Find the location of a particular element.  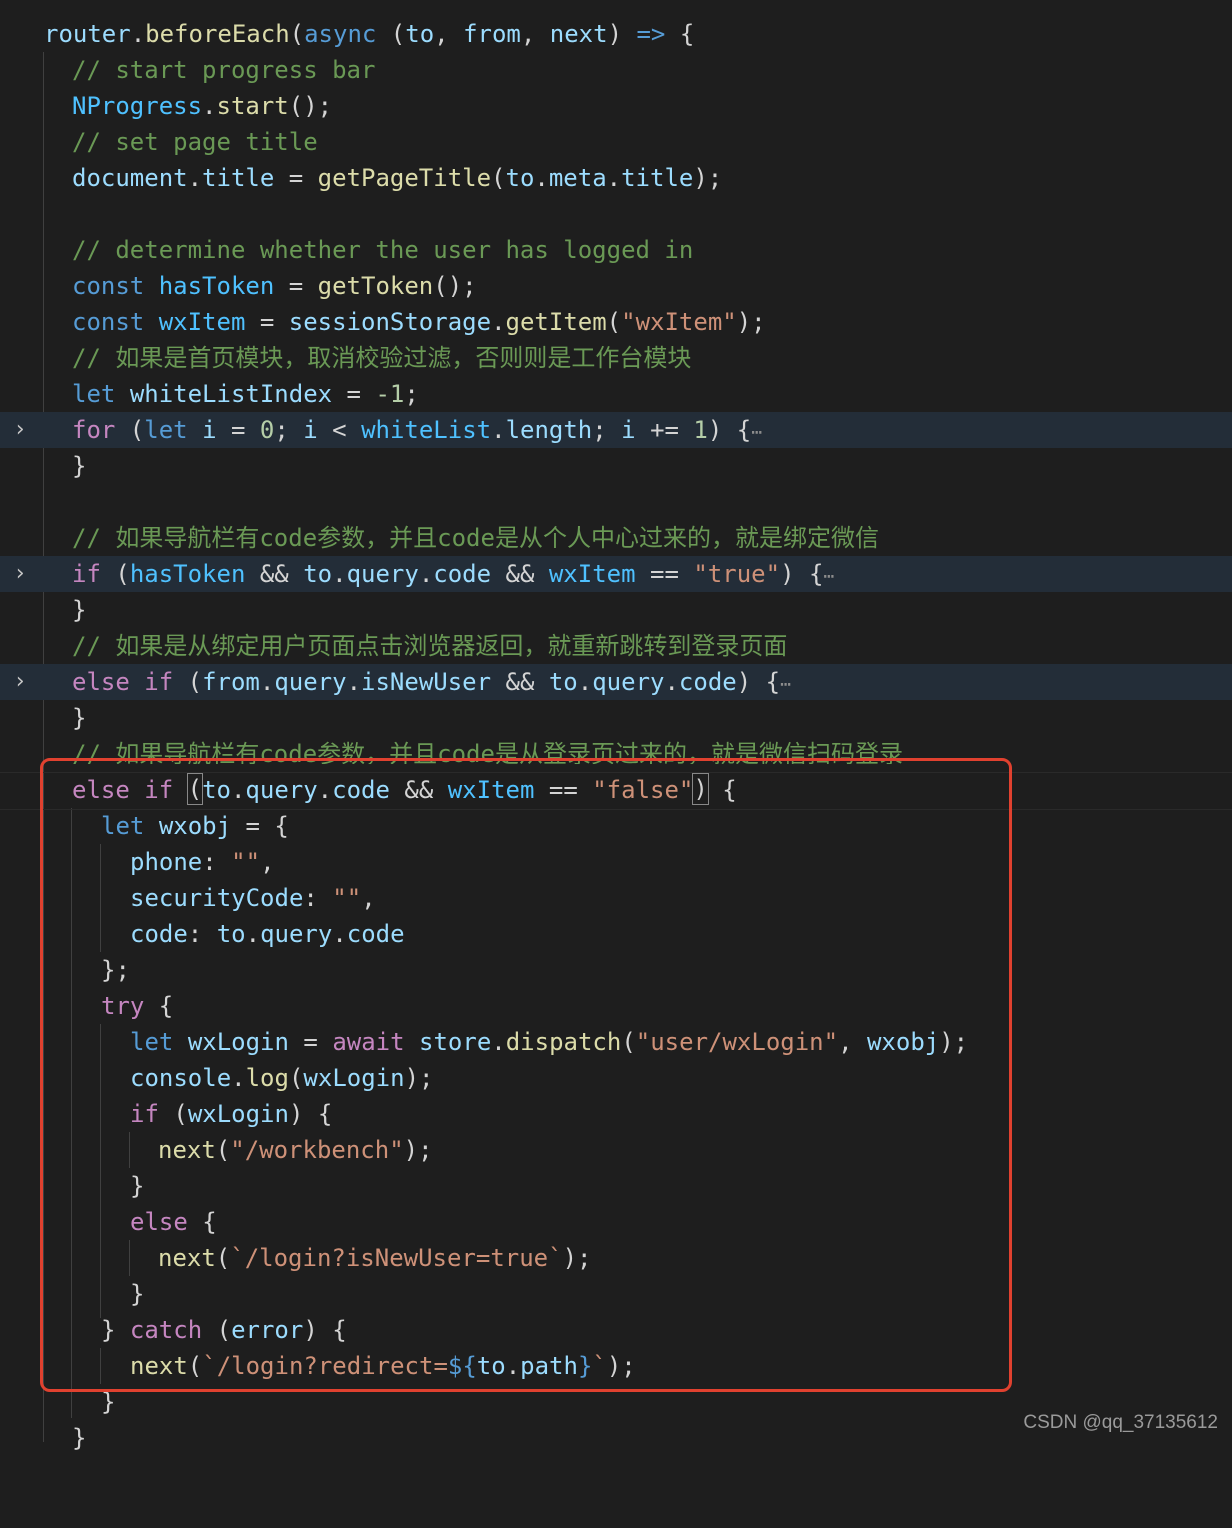

code-line: // 如果是首页模块，取消校验过滤，否则则是工作台模块 is located at coordinates (616, 358).